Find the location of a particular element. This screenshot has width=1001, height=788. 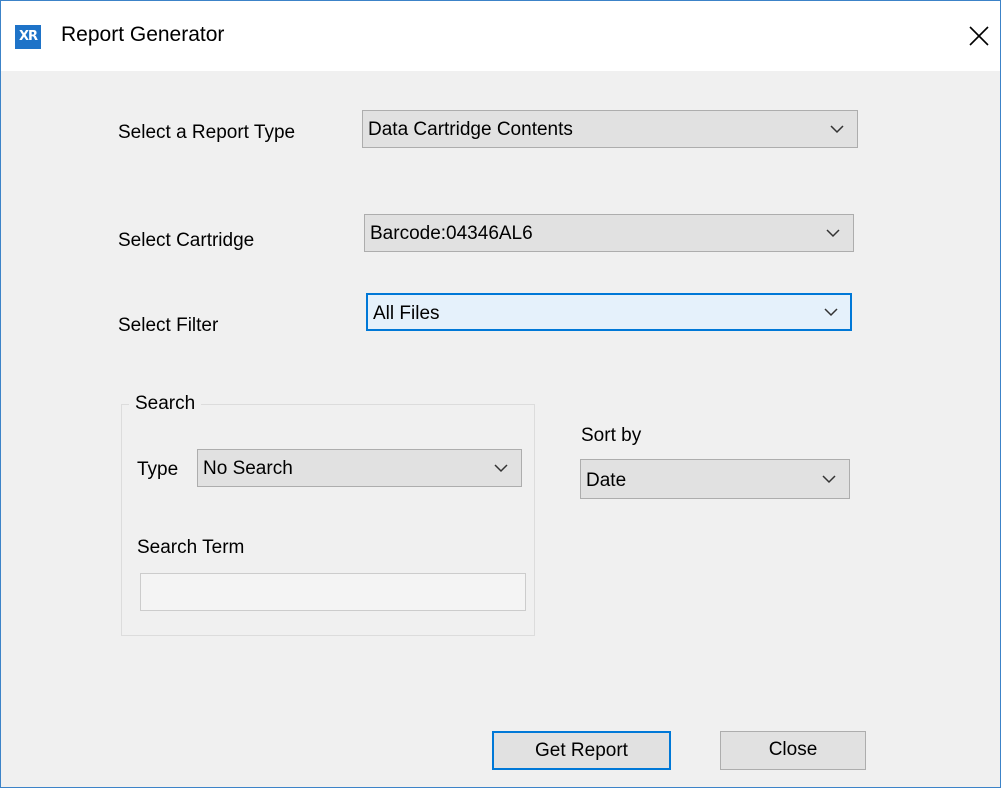

sort-by-label: Sort by is located at coordinates (611, 435).